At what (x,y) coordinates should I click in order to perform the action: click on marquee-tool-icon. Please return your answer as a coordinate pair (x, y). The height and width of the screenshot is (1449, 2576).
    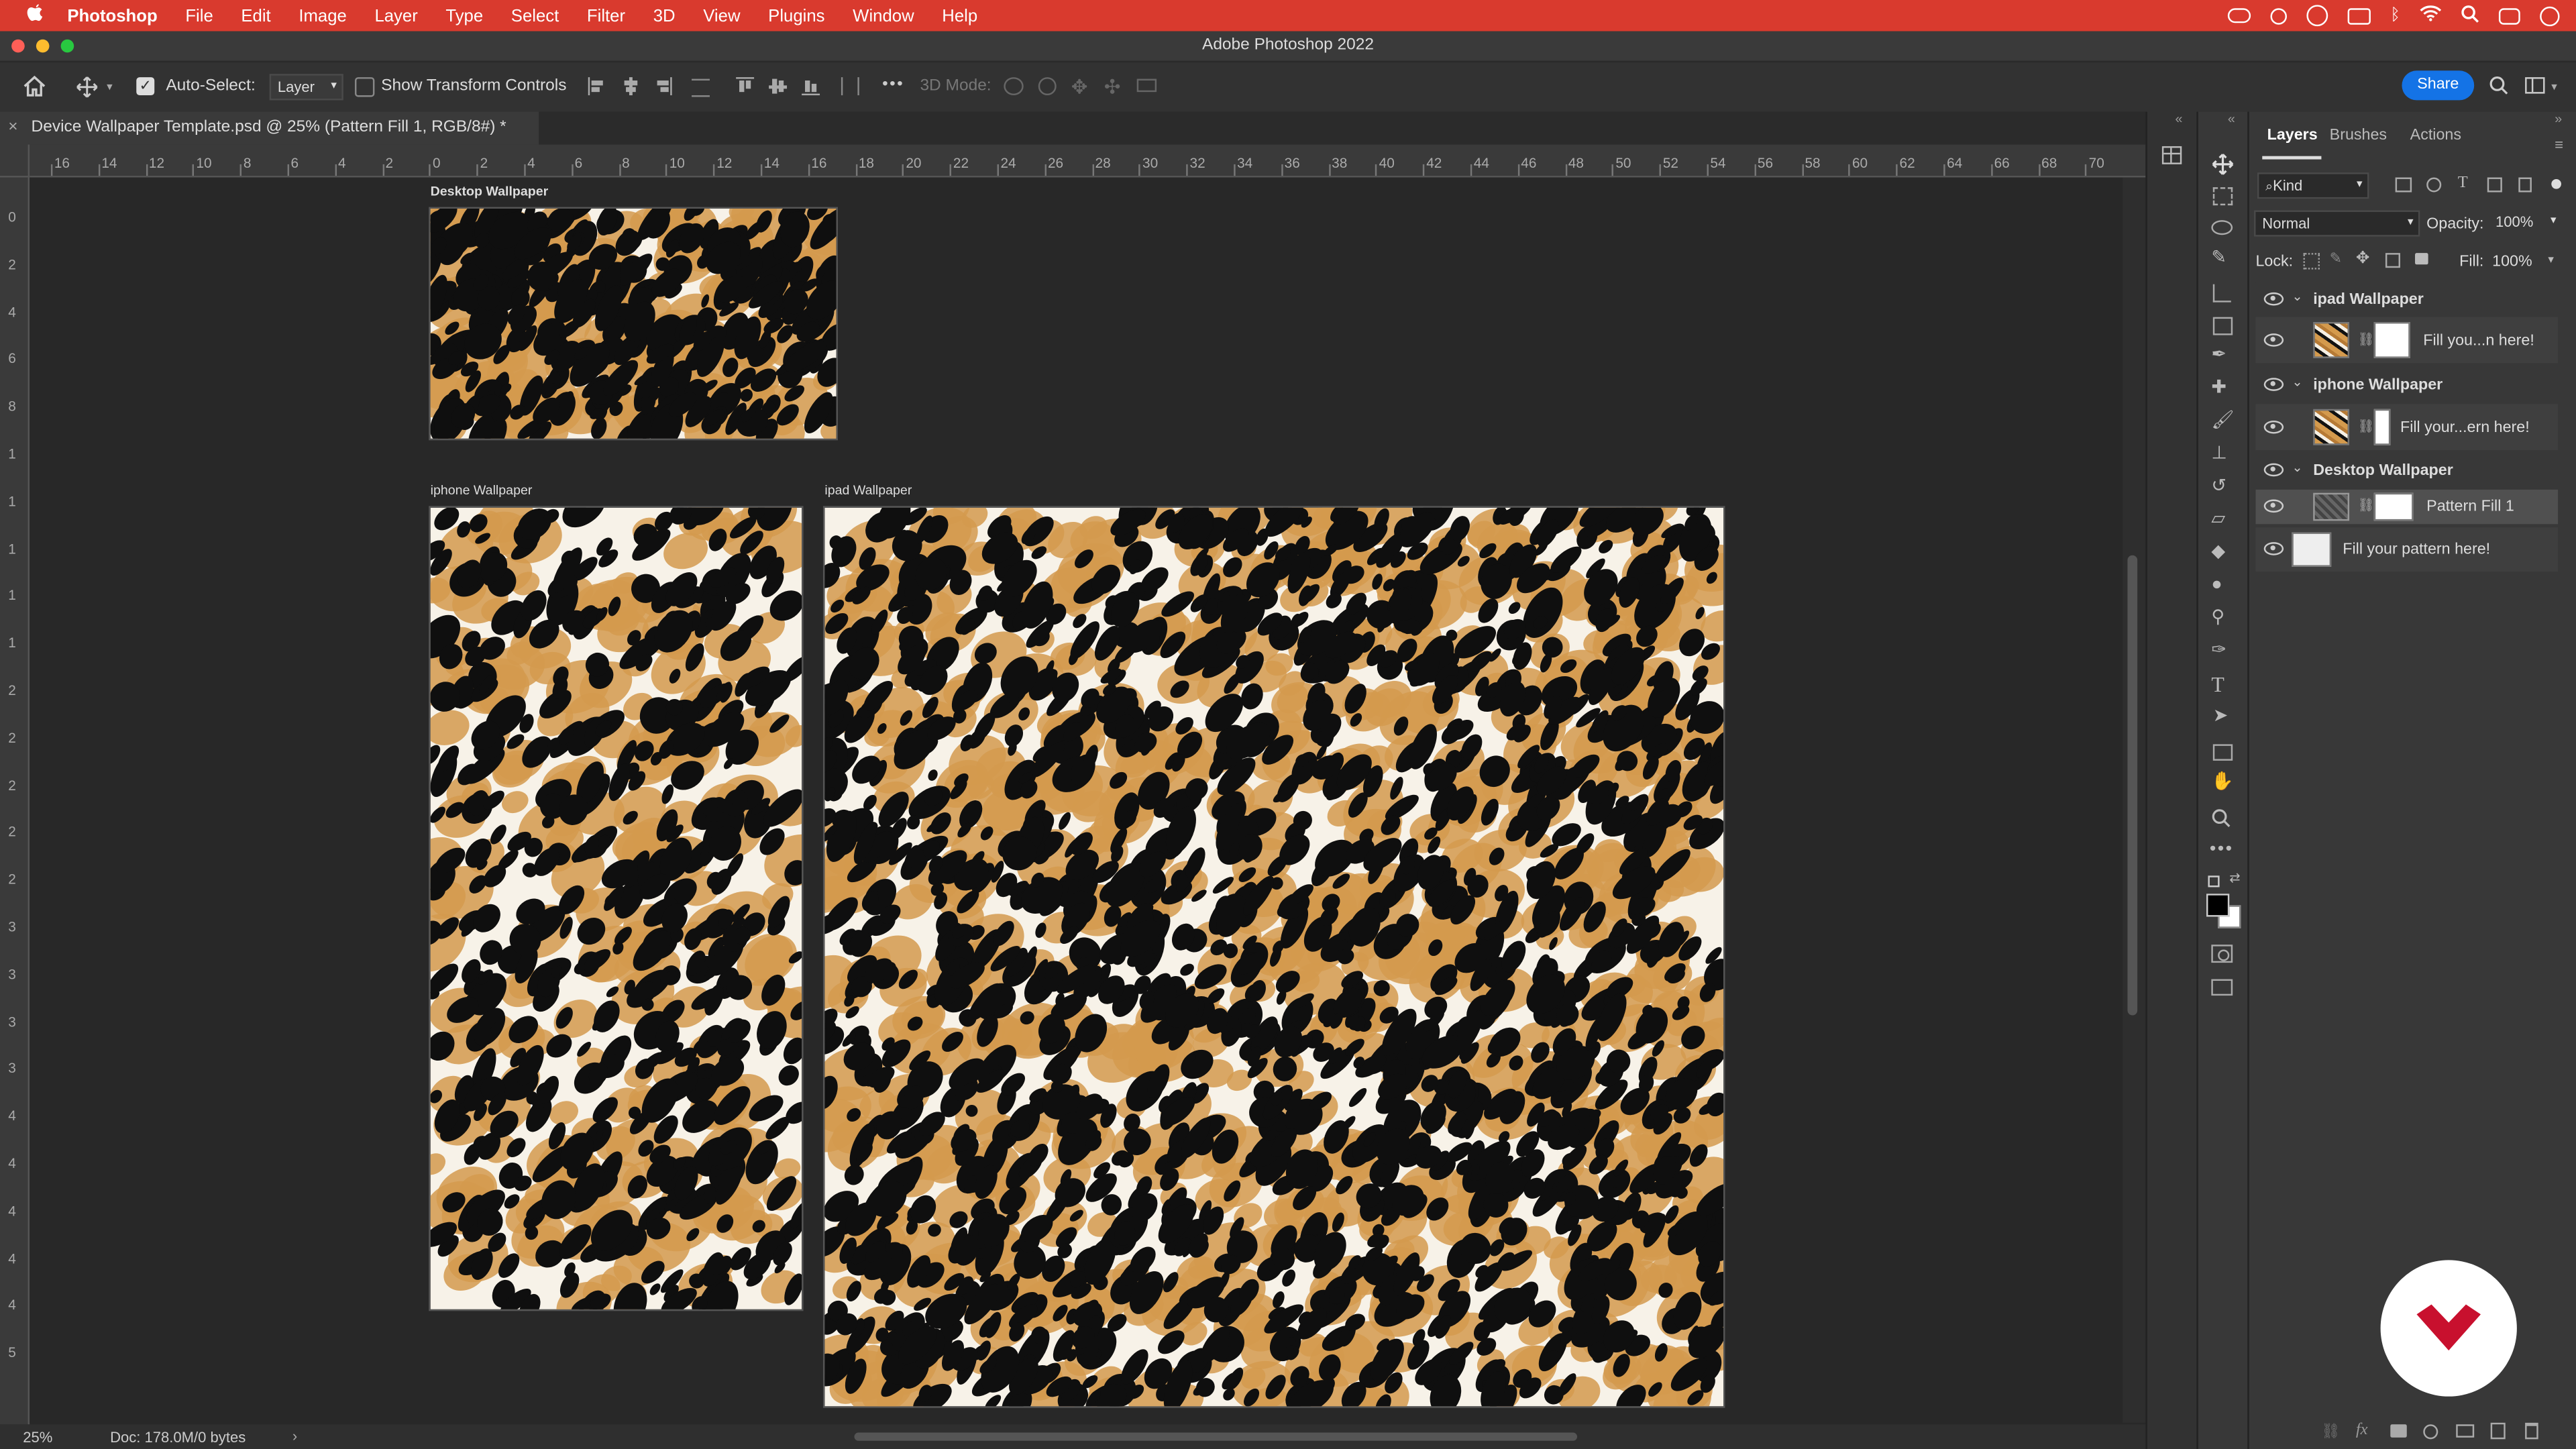
    Looking at the image, I should click on (2222, 196).